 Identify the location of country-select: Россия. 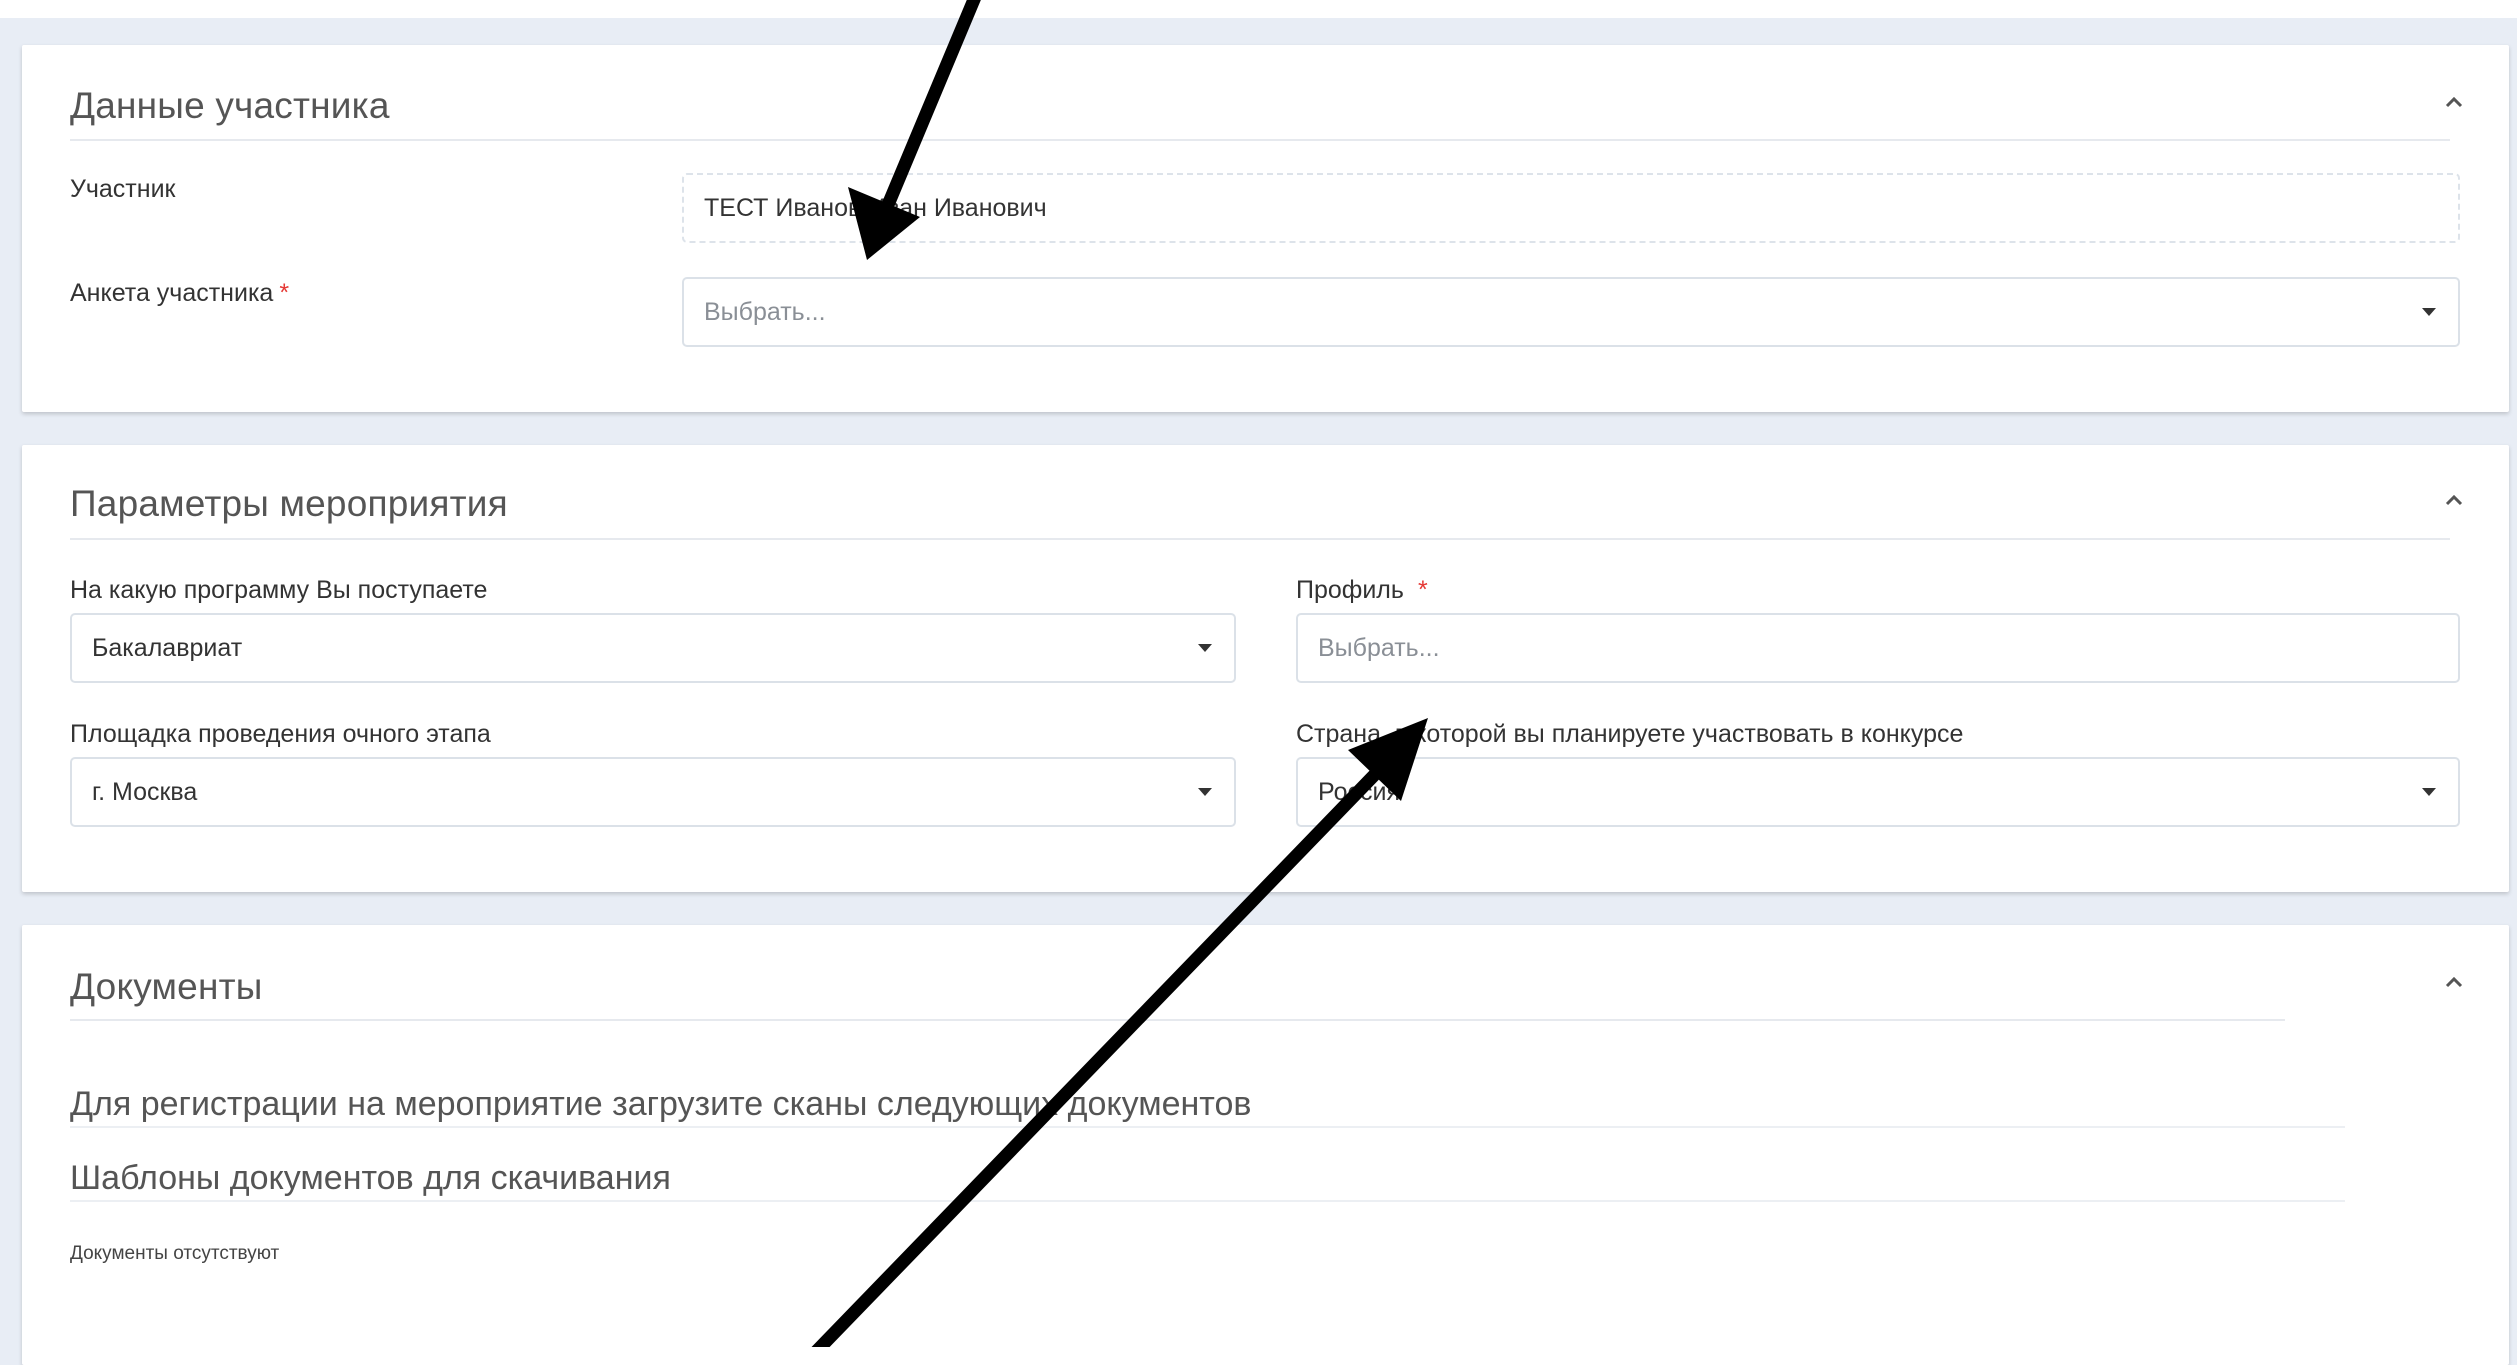
(1878, 792).